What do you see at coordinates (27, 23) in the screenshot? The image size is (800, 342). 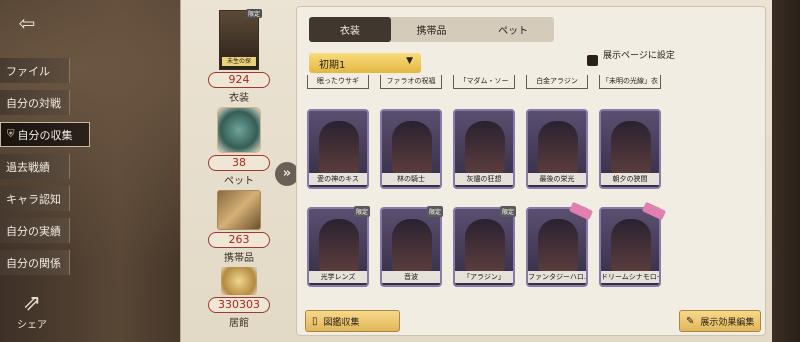 I see `exit-door-icon: ⇦` at bounding box center [27, 23].